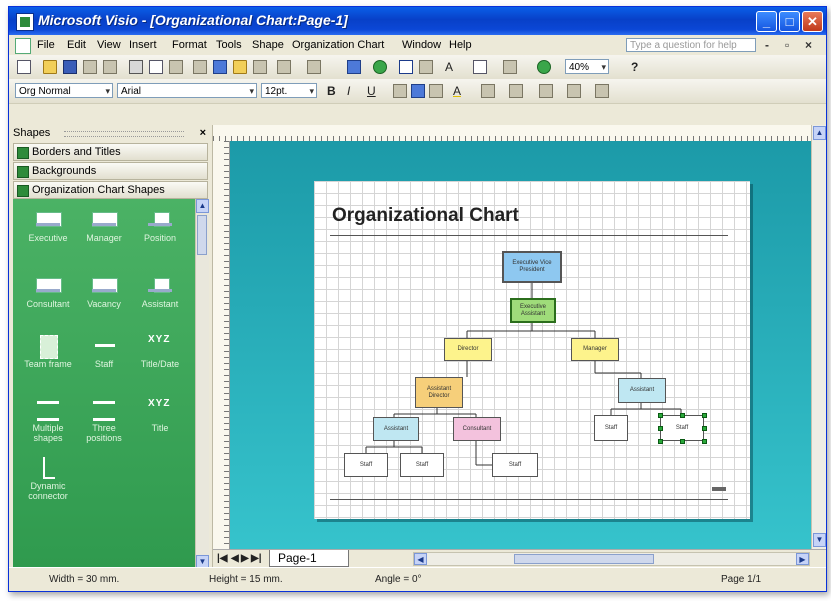 The width and height of the screenshot is (831, 601). What do you see at coordinates (371, 91) in the screenshot?
I see `underline-button: U` at bounding box center [371, 91].